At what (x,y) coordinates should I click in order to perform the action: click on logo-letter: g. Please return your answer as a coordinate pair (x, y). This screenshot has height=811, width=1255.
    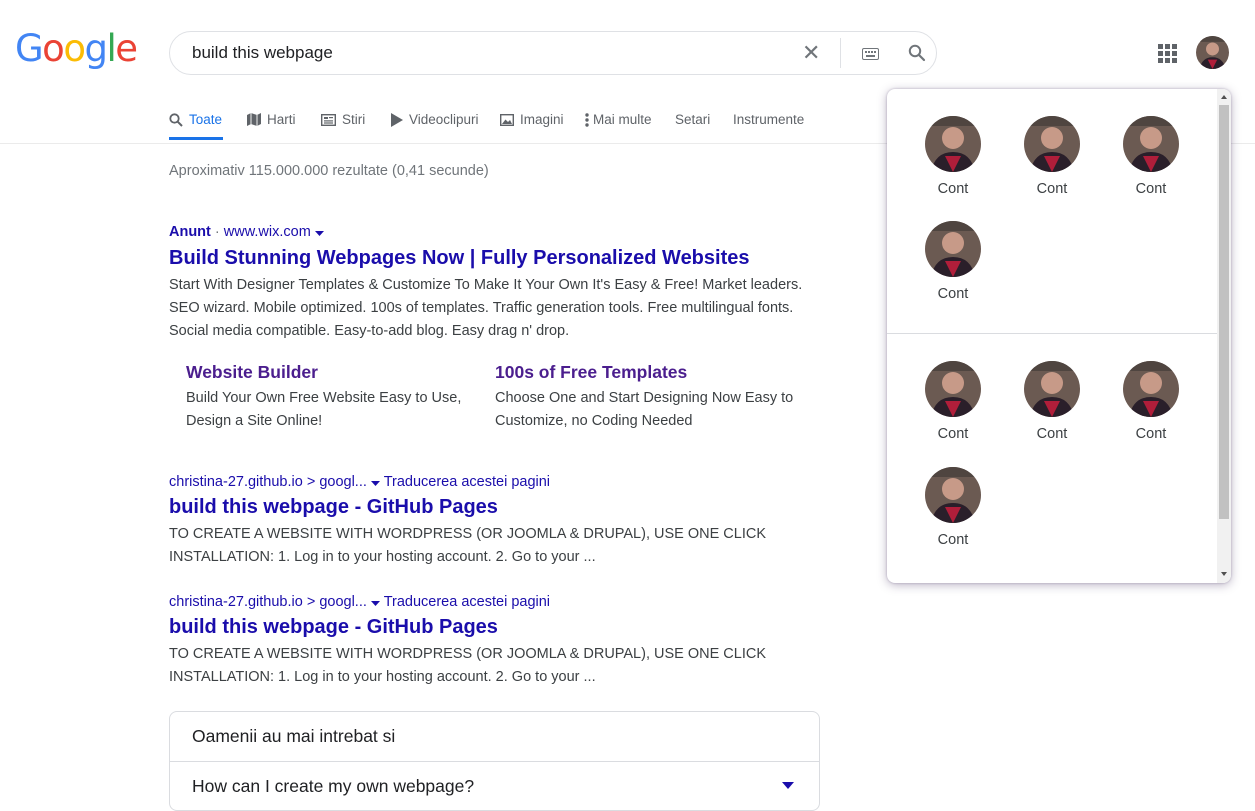
    Looking at the image, I should click on (96, 48).